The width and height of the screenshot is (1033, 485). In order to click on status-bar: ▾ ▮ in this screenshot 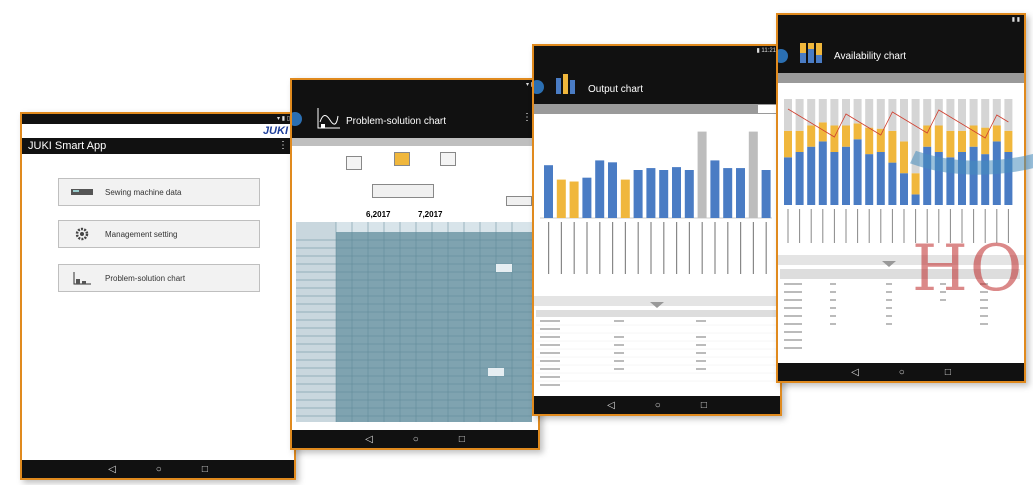, I will do `click(415, 85)`.